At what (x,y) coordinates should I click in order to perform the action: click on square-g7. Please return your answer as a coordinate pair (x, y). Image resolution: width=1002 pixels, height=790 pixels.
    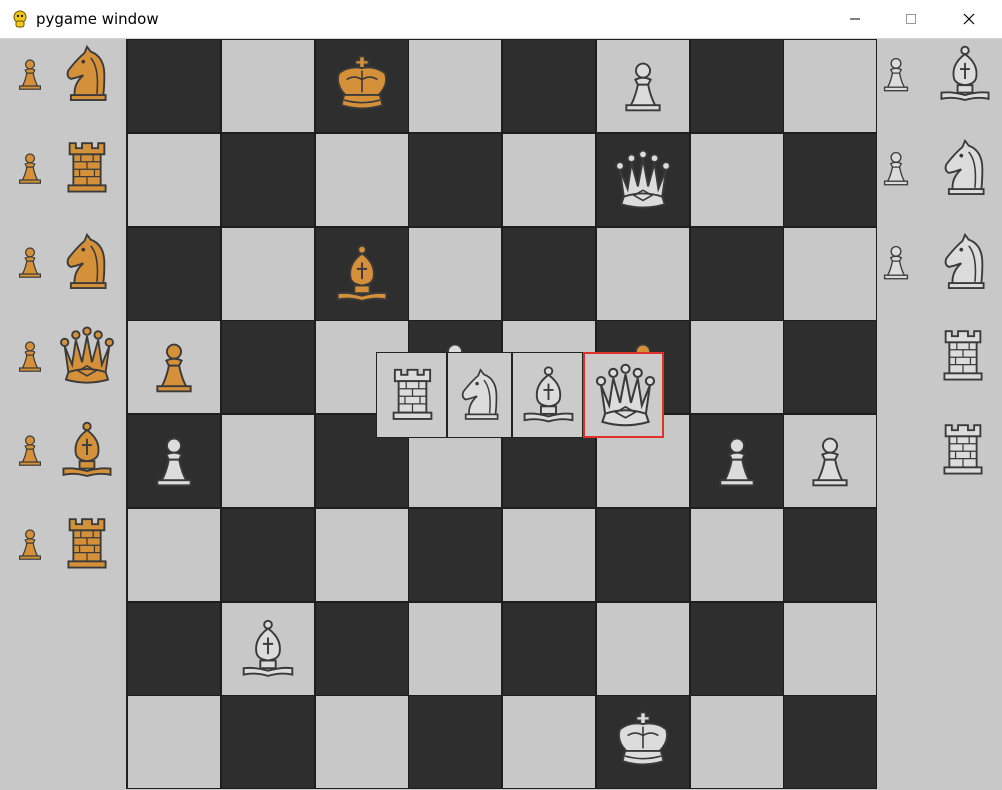
    Looking at the image, I should click on (736, 179).